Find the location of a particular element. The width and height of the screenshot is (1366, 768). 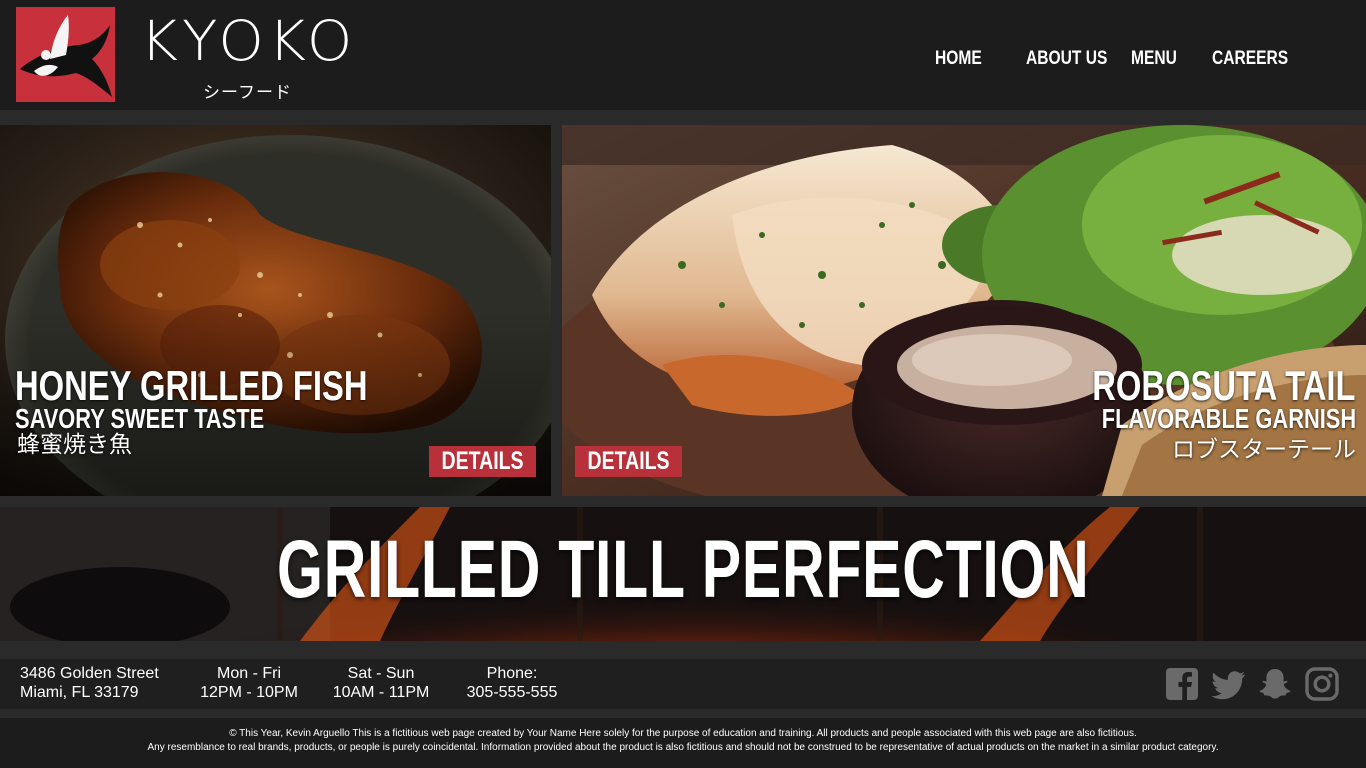

phone: Phone: 305-555-555 is located at coordinates (512, 683).